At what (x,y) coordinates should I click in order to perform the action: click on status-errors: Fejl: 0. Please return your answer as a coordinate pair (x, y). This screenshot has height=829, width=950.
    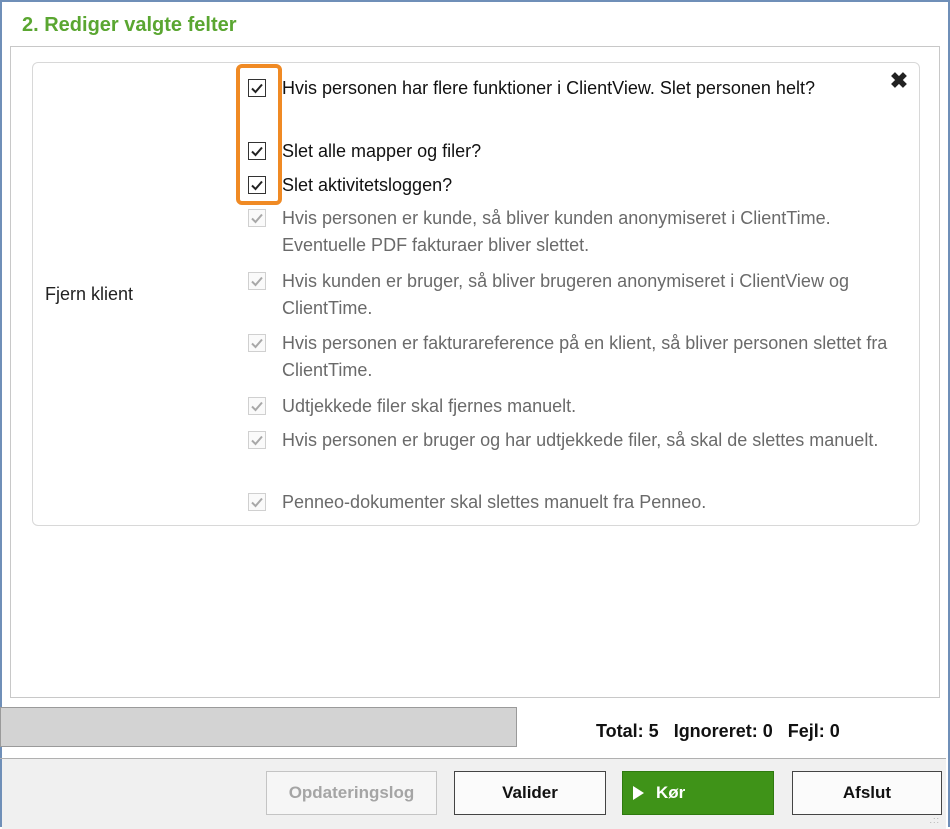
    Looking at the image, I should click on (813, 731).